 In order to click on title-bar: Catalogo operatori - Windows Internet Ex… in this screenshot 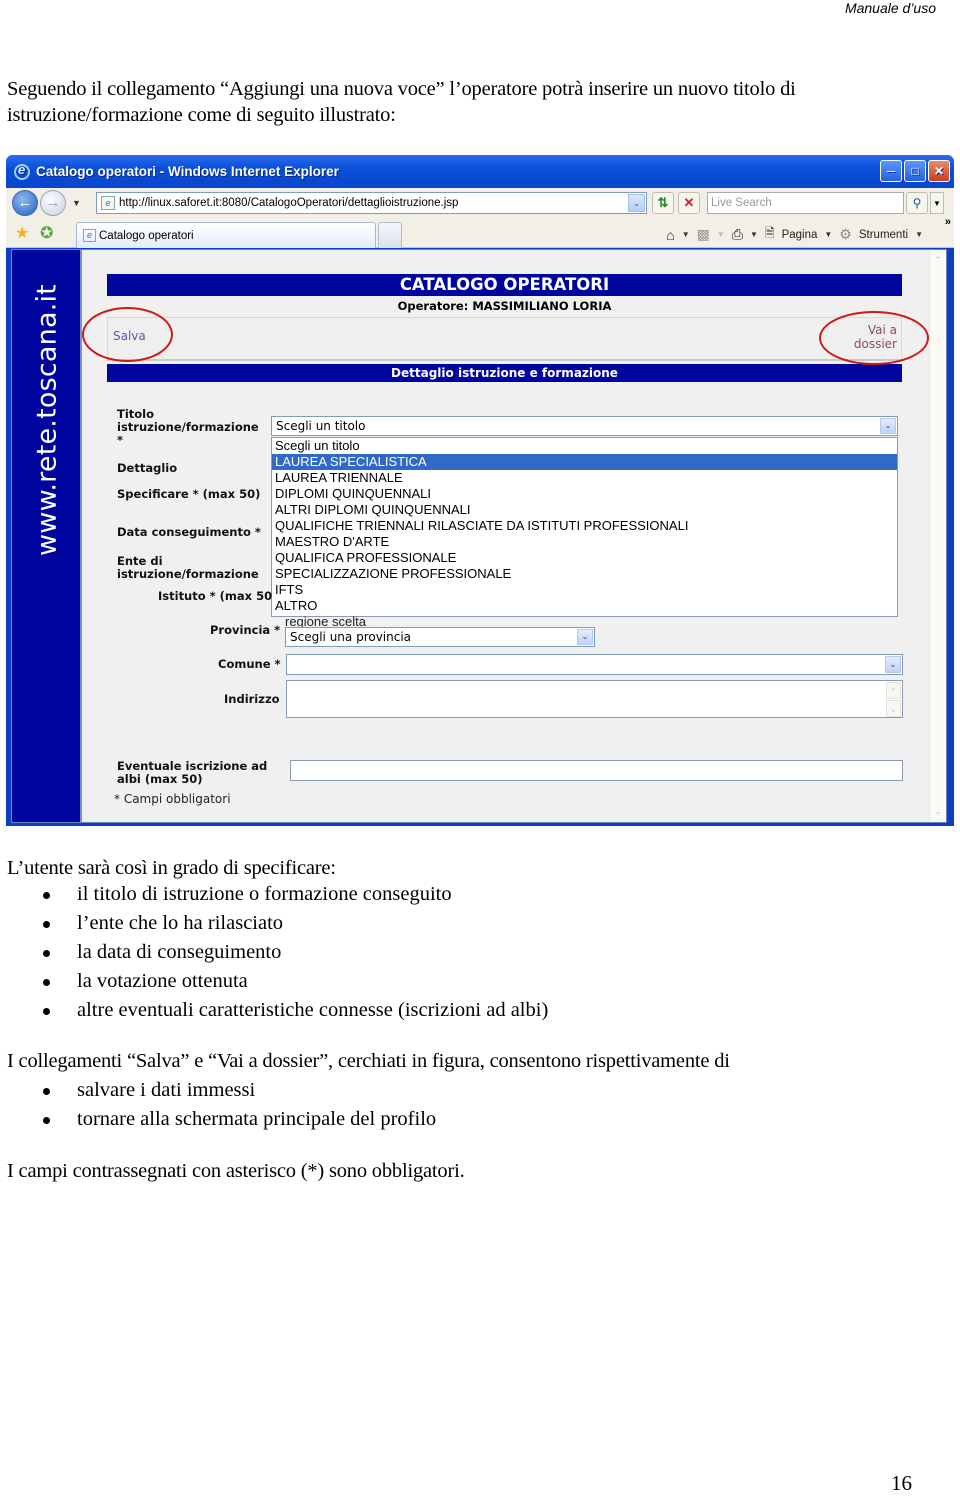, I will do `click(480, 171)`.